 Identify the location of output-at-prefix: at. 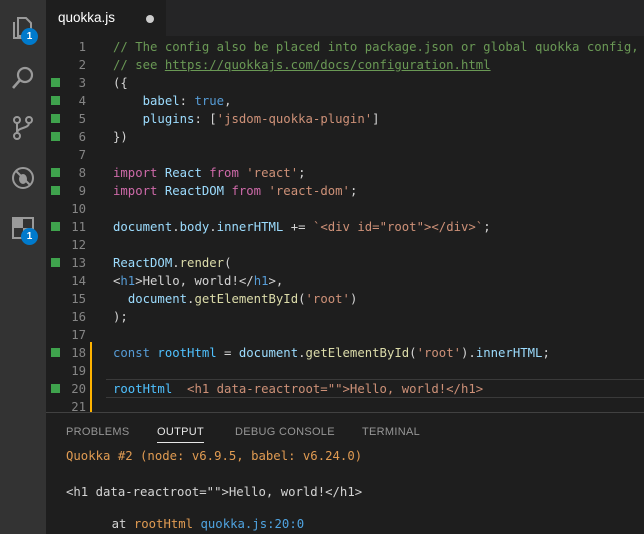
(122, 524).